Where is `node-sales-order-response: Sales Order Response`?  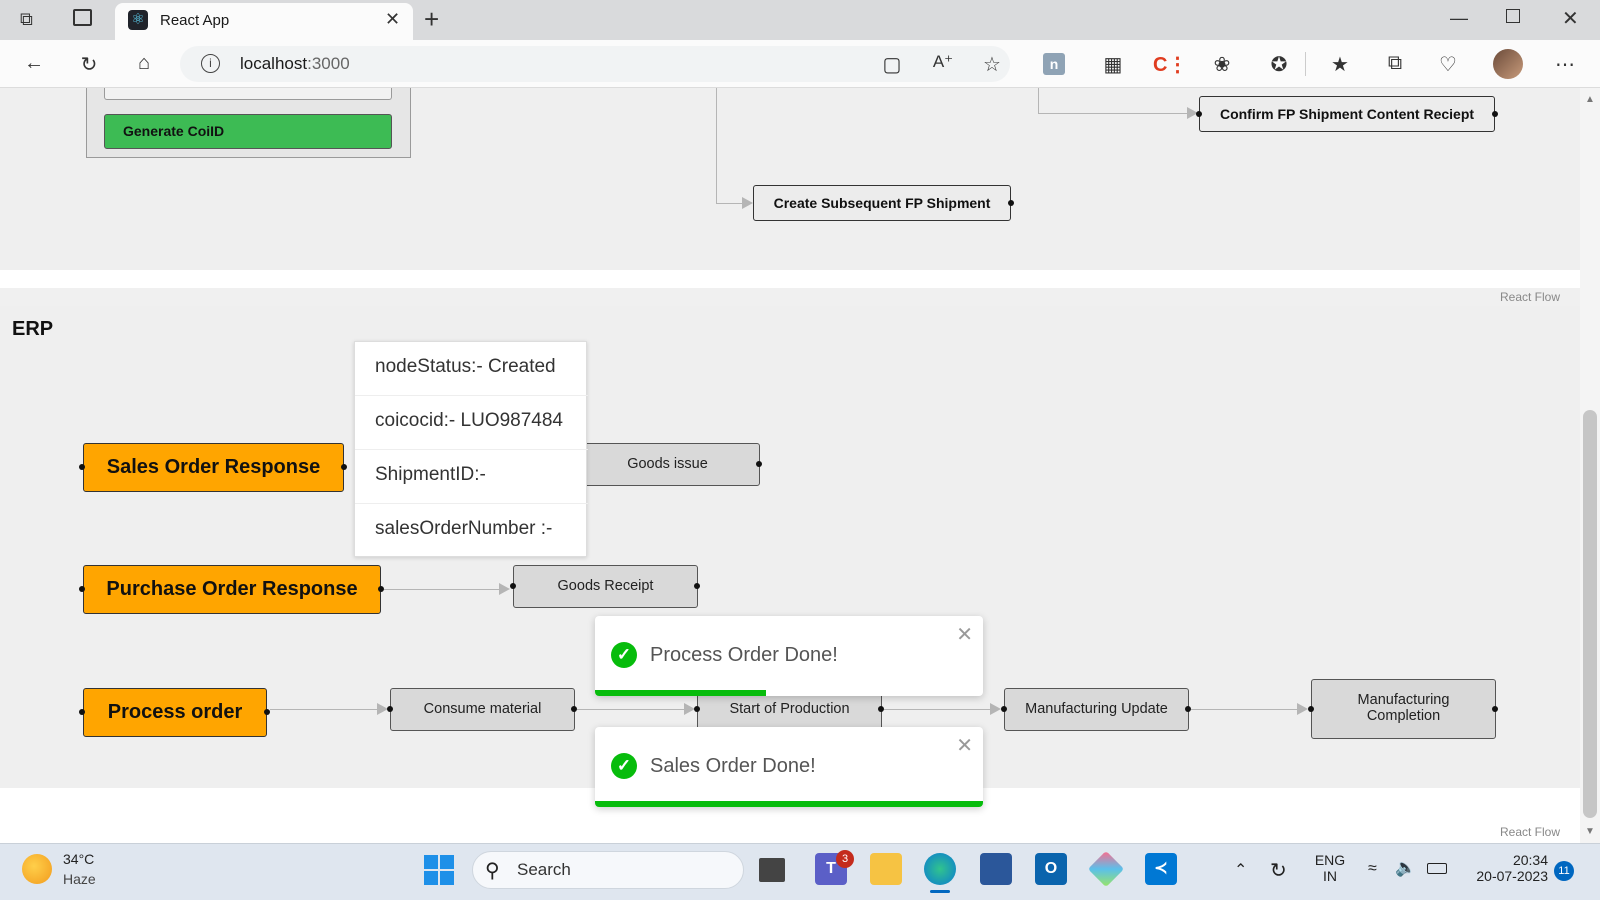 node-sales-order-response: Sales Order Response is located at coordinates (213, 467).